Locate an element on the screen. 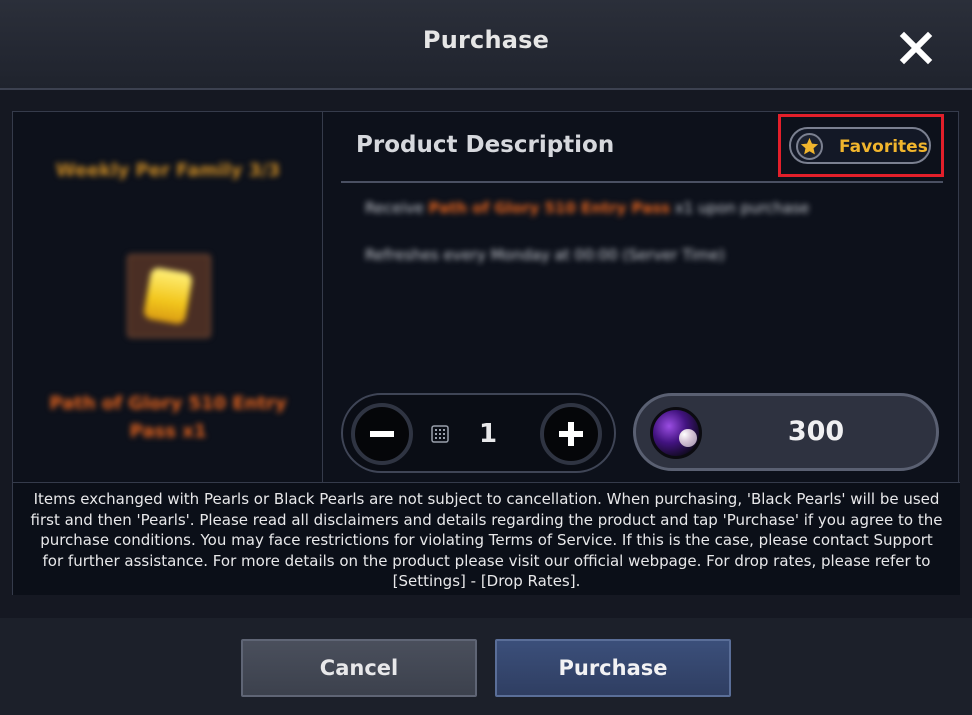 The image size is (972, 715). star-icon is located at coordinates (809, 146).